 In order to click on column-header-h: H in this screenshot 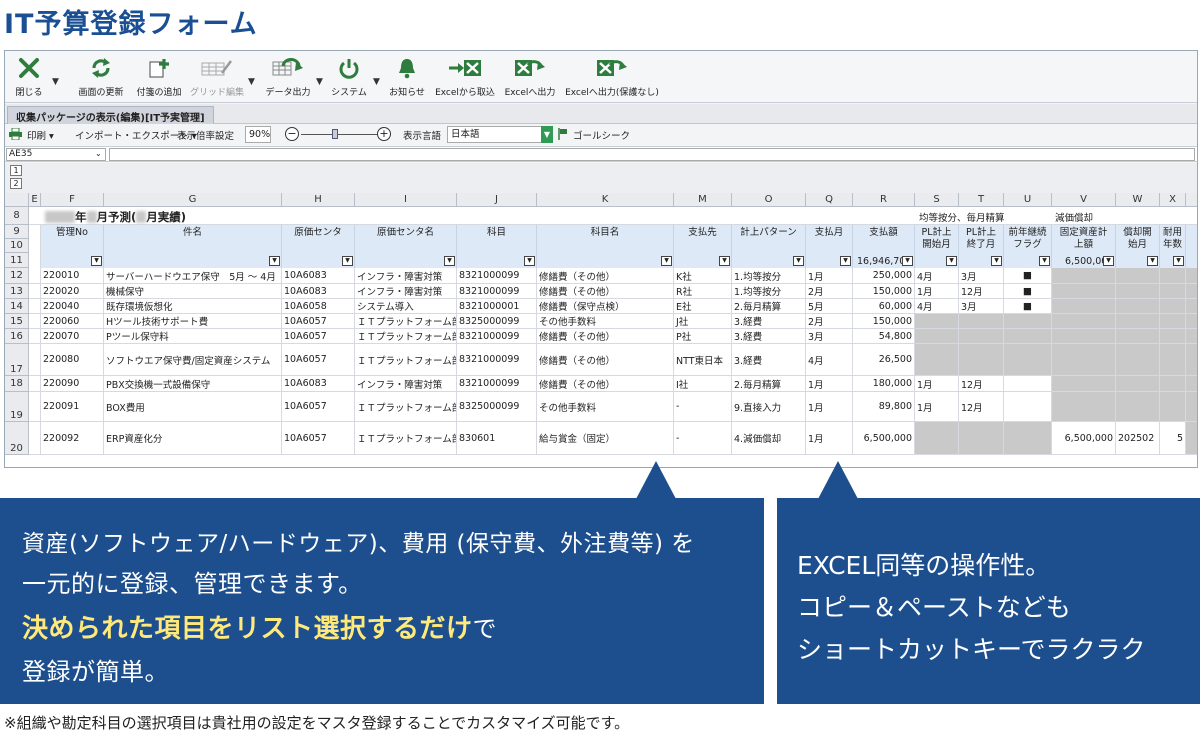, I will do `click(318, 200)`.